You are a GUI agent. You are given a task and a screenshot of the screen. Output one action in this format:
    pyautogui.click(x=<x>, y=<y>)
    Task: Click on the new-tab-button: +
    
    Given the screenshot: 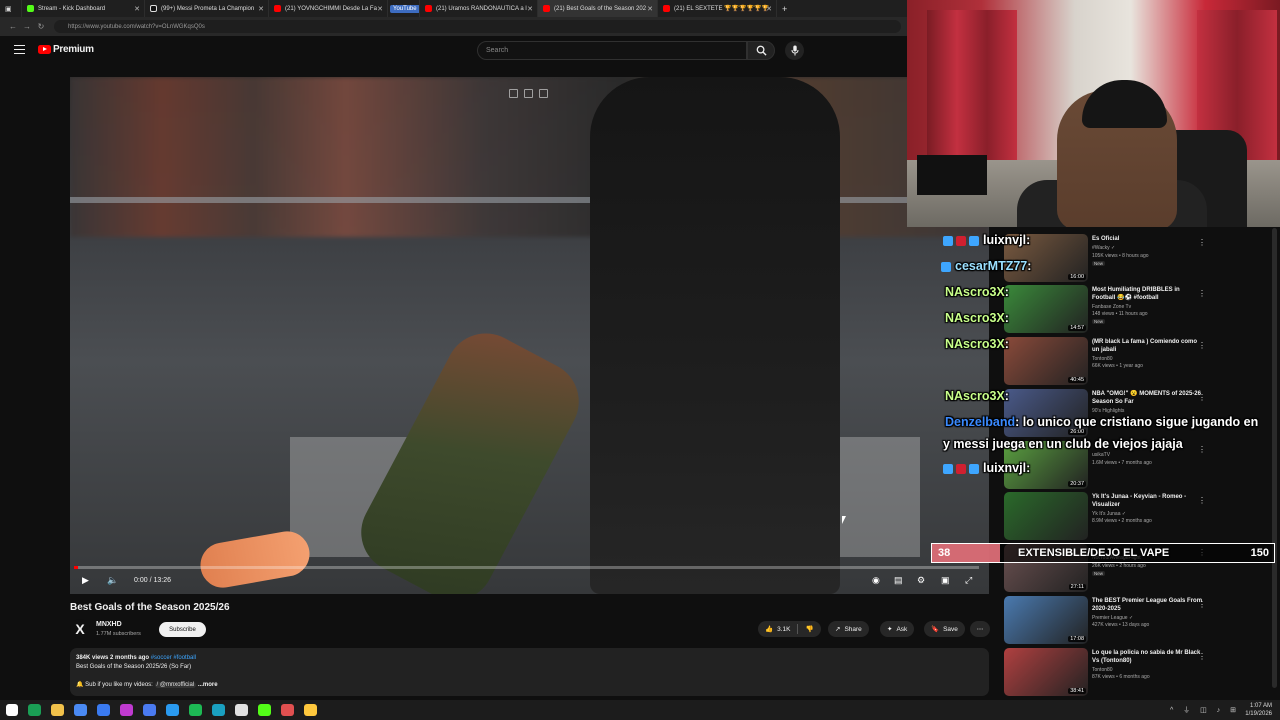 What is the action you would take?
    pyautogui.click(x=787, y=8)
    